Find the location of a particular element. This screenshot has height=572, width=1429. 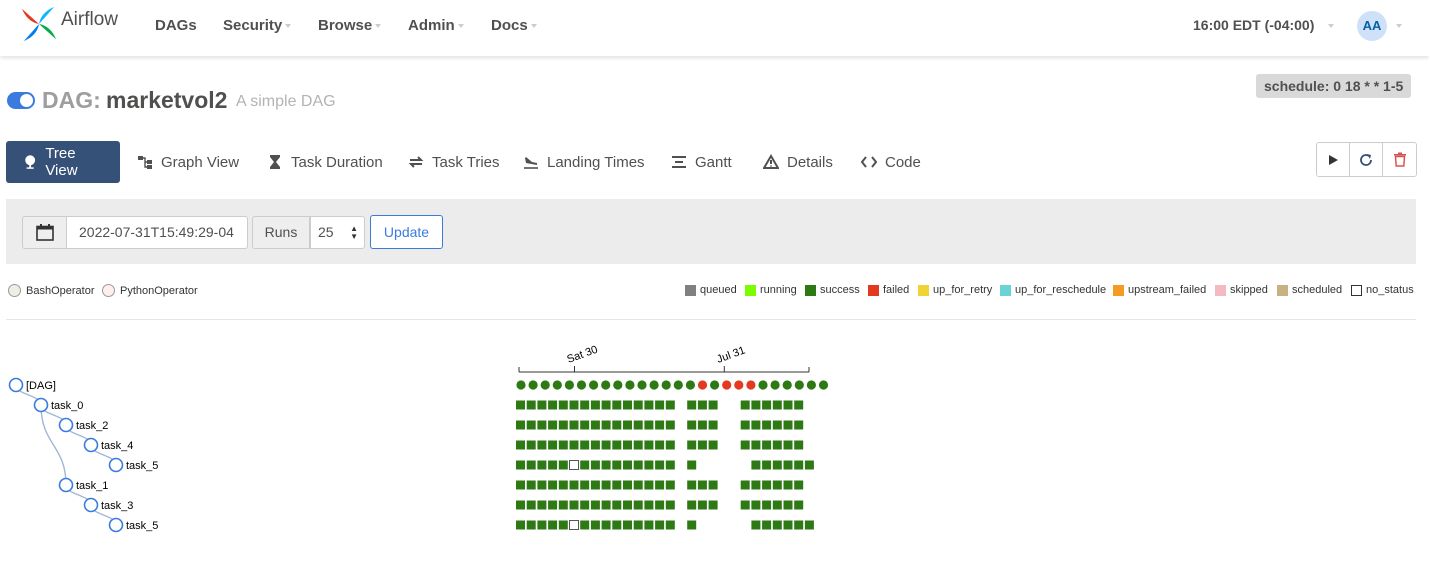

calendar-button is located at coordinates (44, 232).